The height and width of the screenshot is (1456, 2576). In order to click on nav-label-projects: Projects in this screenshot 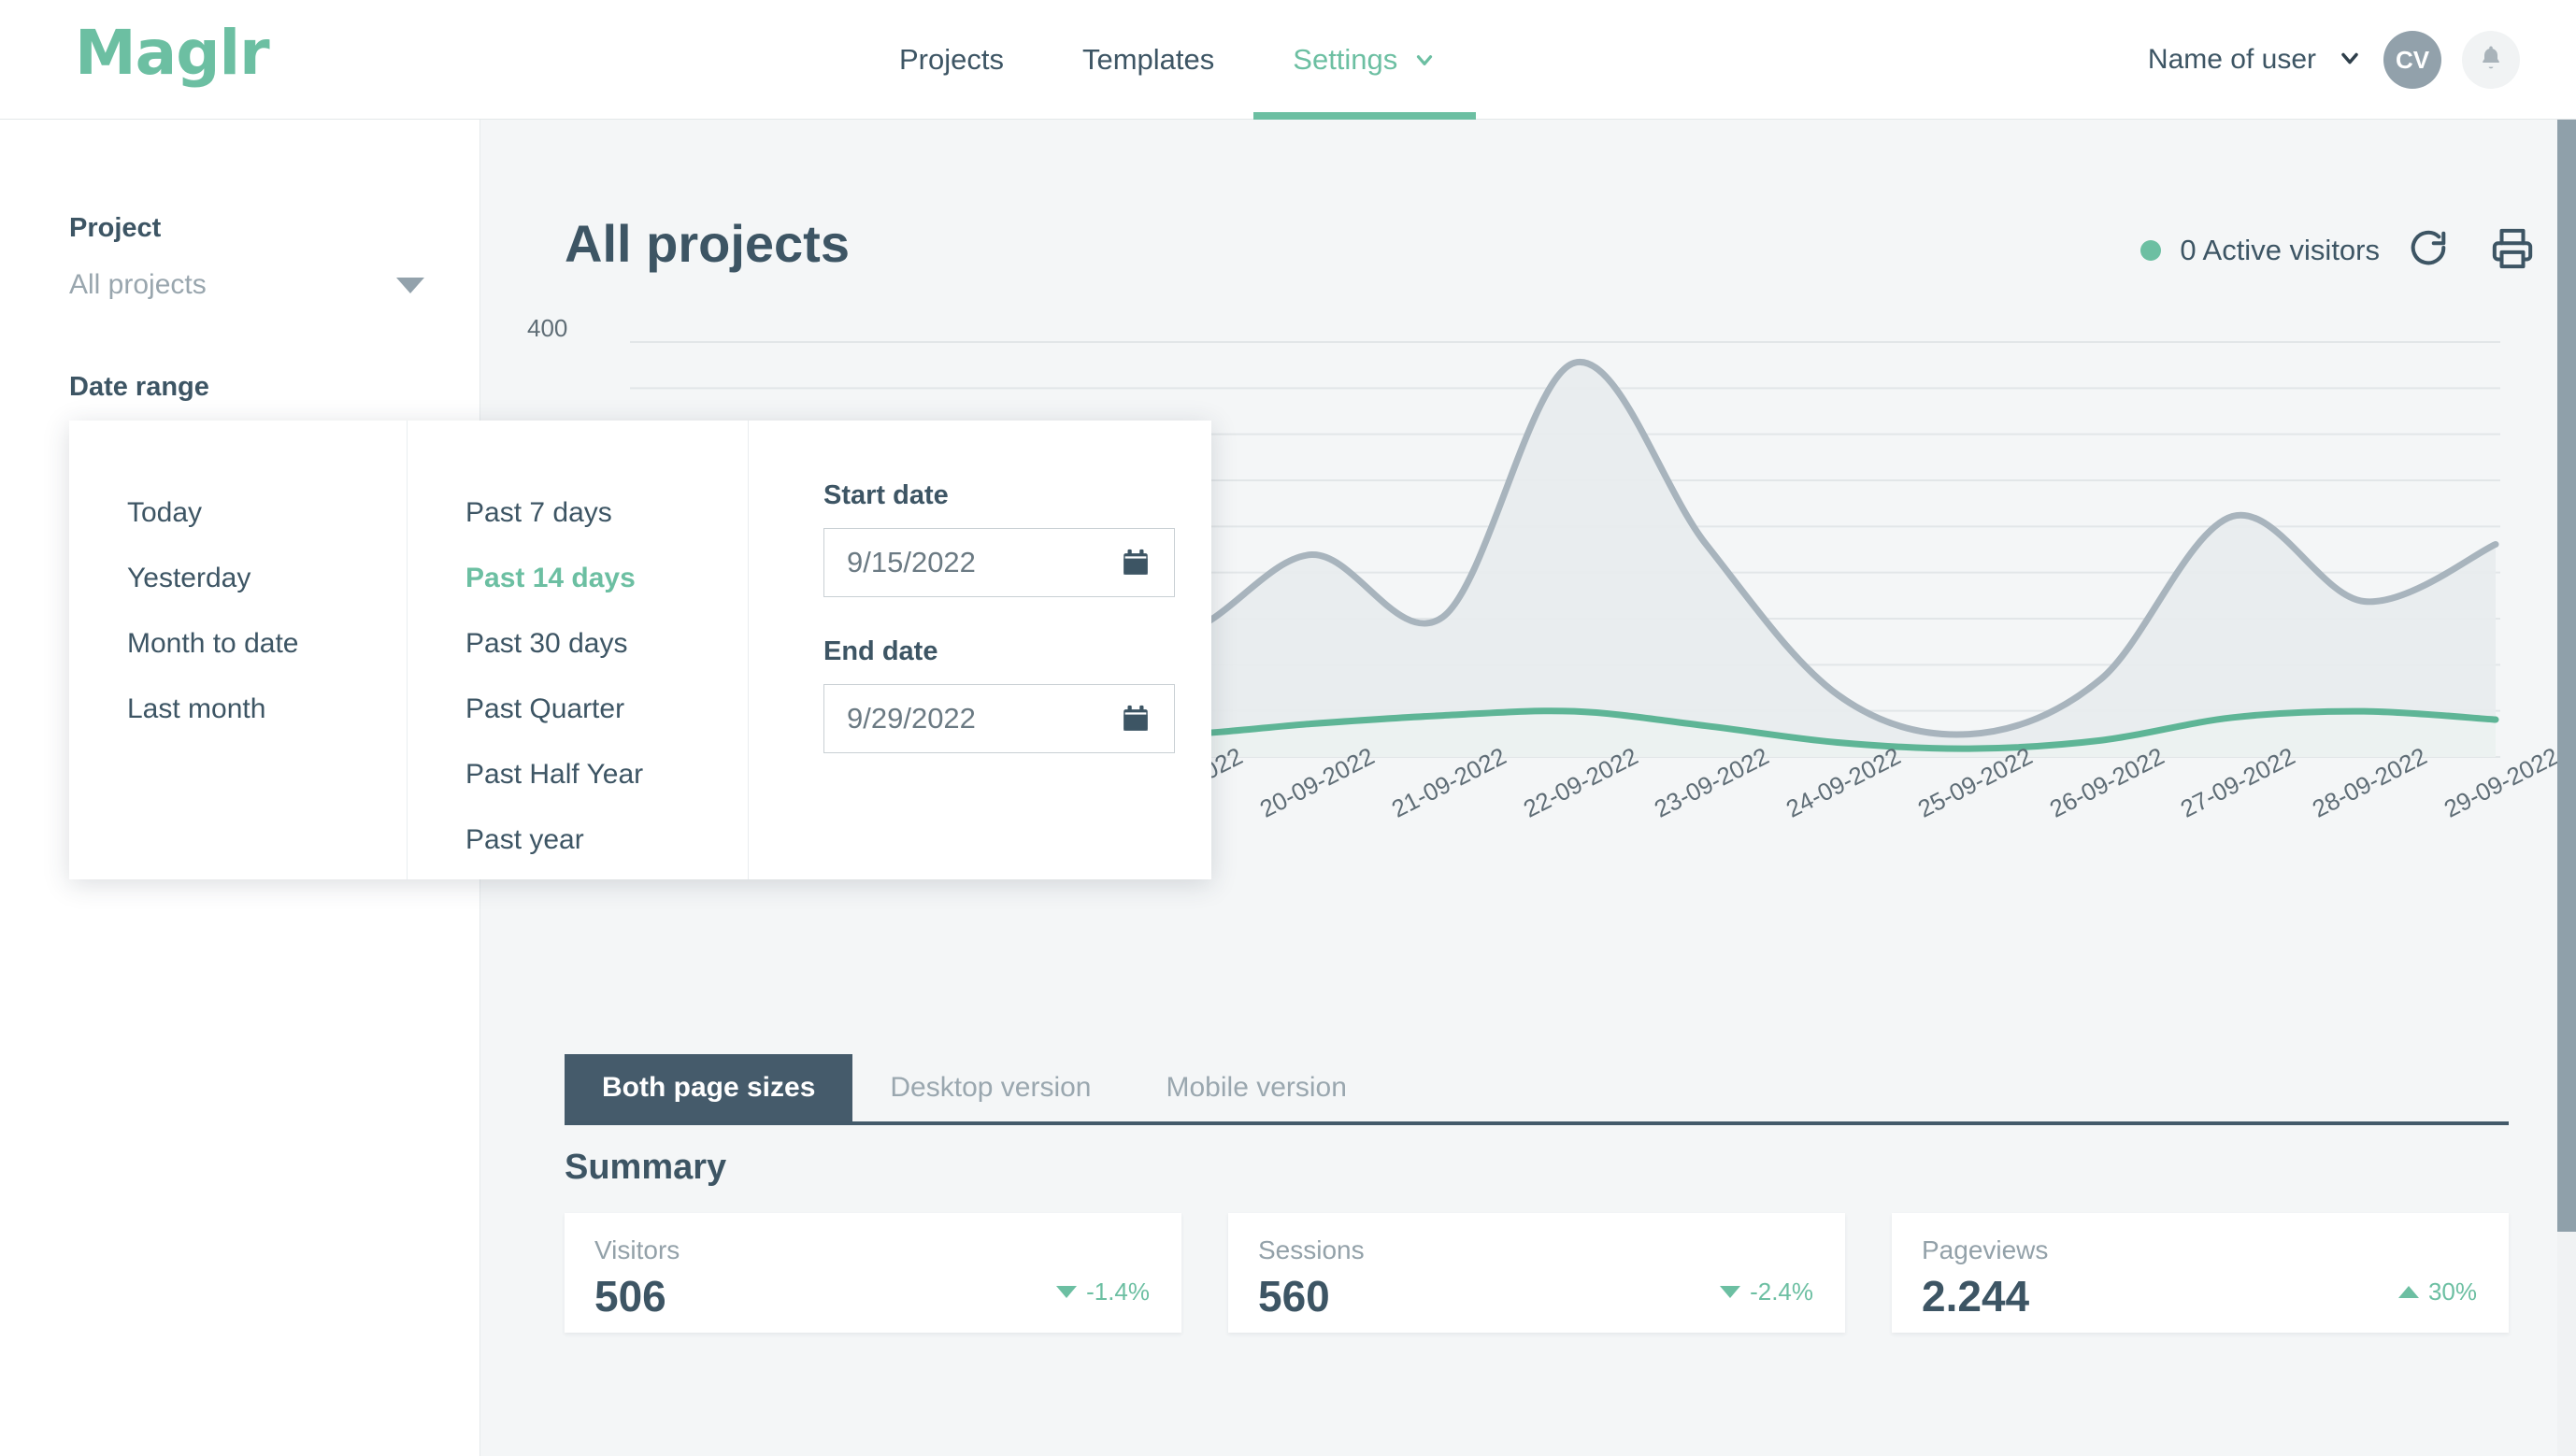, I will do `click(951, 59)`.